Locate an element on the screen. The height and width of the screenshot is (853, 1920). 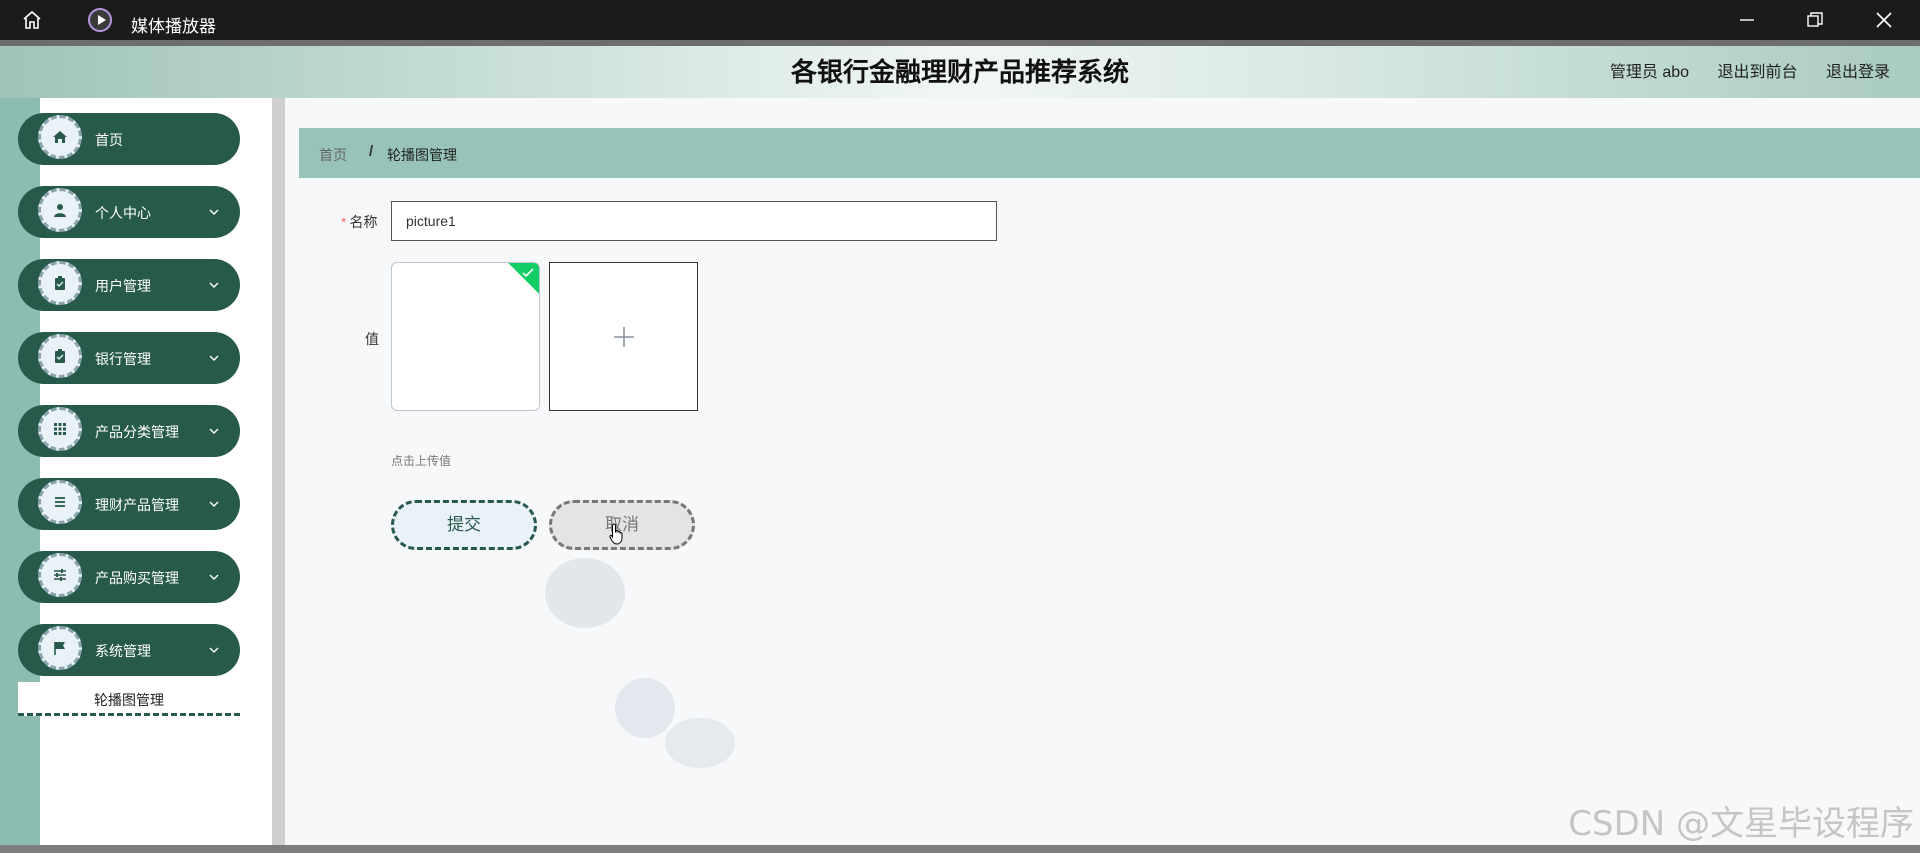
media-player-icon is located at coordinates (100, 20).